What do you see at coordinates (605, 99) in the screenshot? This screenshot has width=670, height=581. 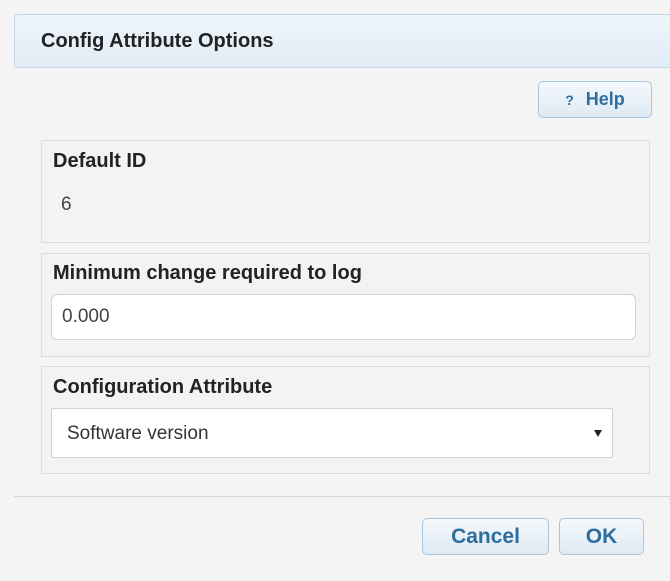 I see `help-button-label: Help` at bounding box center [605, 99].